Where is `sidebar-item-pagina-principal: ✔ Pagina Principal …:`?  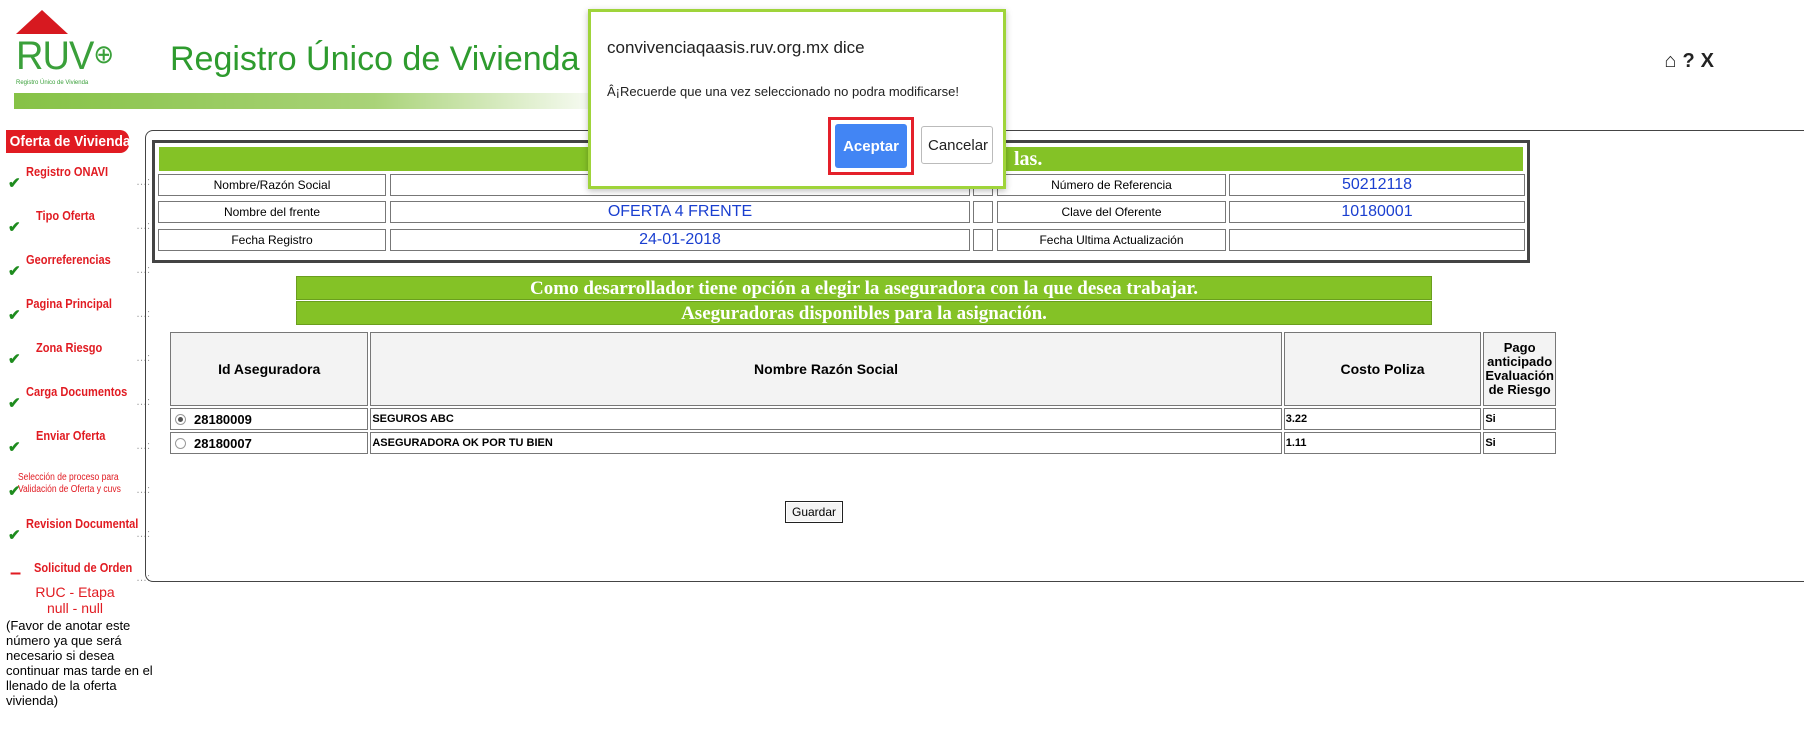
sidebar-item-pagina-principal: ✔ Pagina Principal …: is located at coordinates (79, 314).